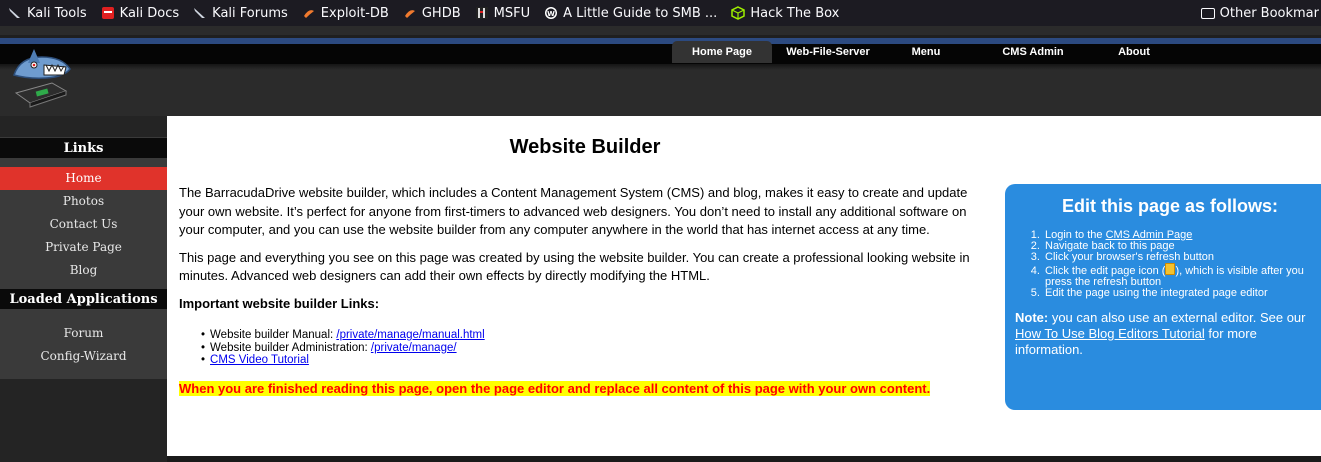 The height and width of the screenshot is (462, 1321). What do you see at coordinates (83, 201) in the screenshot?
I see `sidebar-item-photos: Photos` at bounding box center [83, 201].